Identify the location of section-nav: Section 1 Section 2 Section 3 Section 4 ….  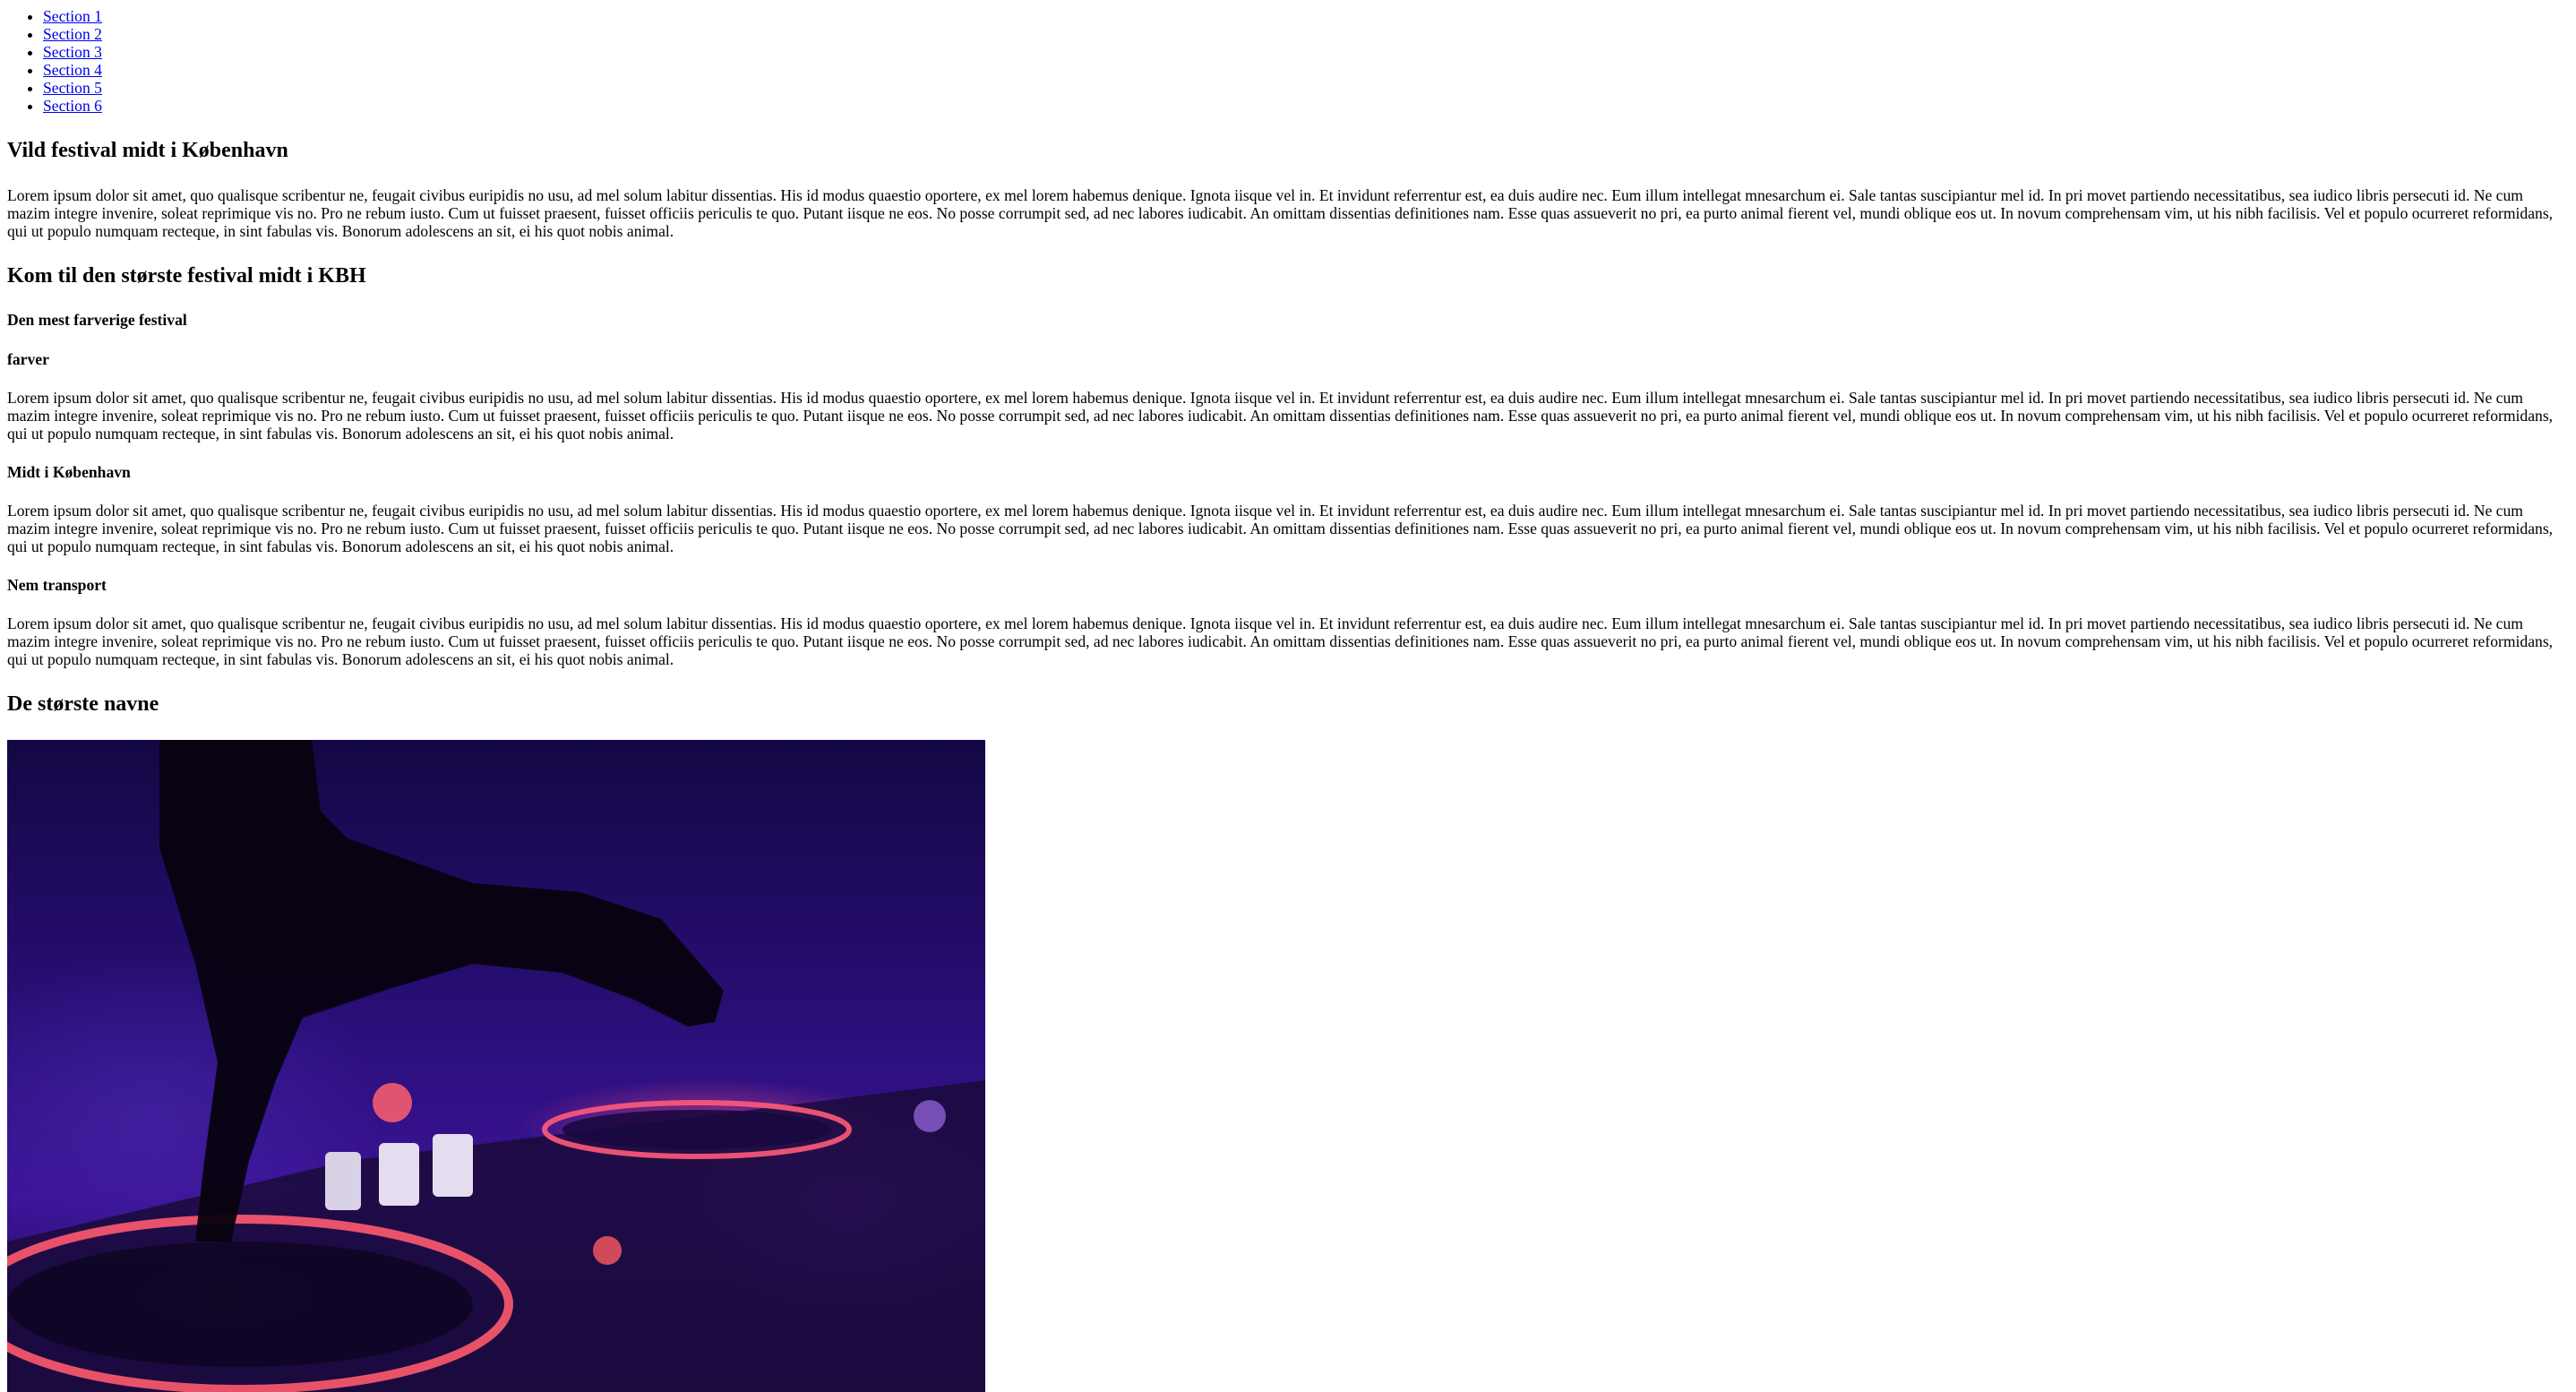
(1288, 61).